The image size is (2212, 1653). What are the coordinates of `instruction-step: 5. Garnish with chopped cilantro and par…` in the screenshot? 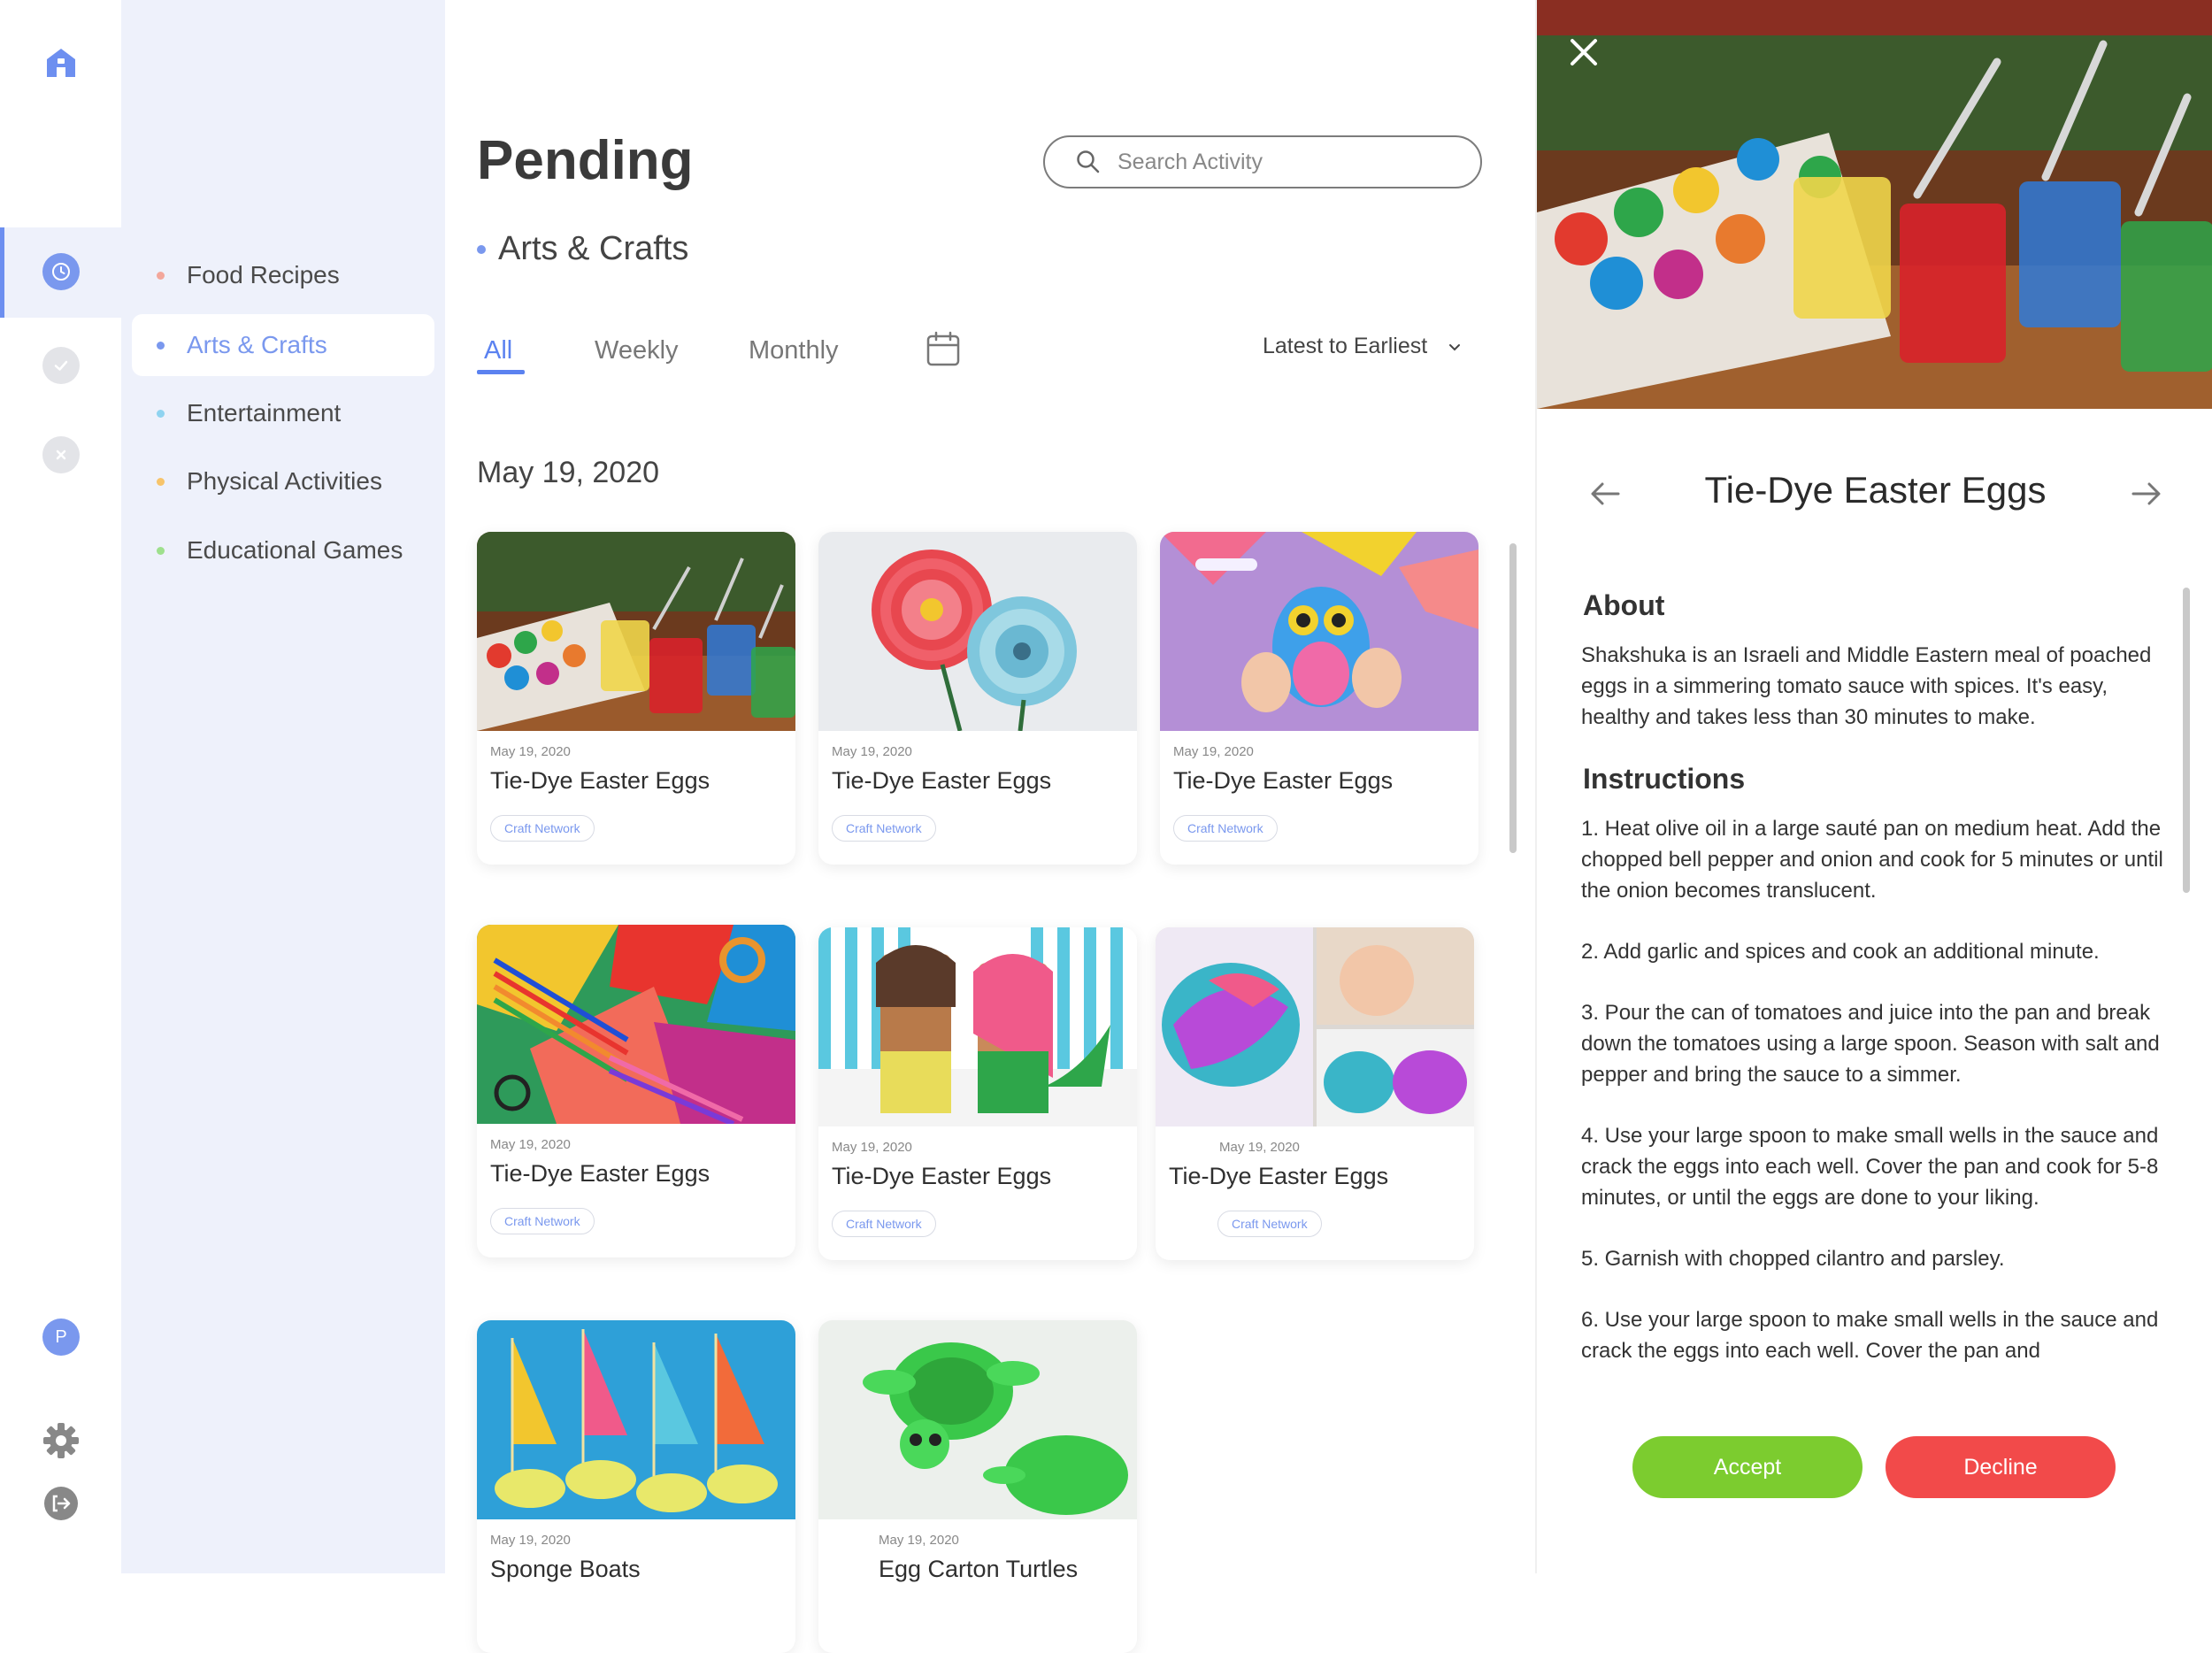 It's located at (1793, 1259).